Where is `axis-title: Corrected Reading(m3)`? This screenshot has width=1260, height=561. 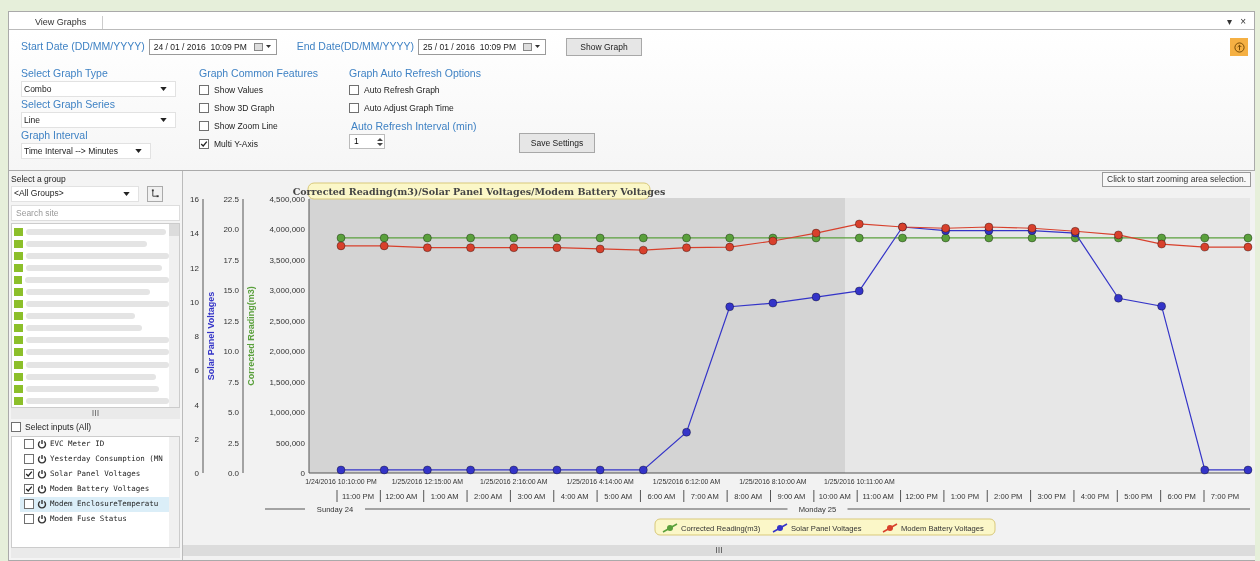
axis-title: Corrected Reading(m3) is located at coordinates (251, 336).